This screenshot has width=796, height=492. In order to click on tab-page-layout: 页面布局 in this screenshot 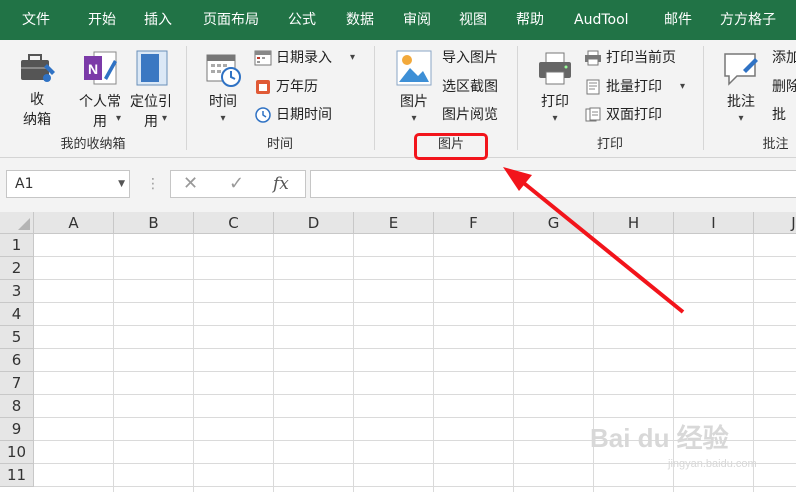, I will do `click(231, 20)`.